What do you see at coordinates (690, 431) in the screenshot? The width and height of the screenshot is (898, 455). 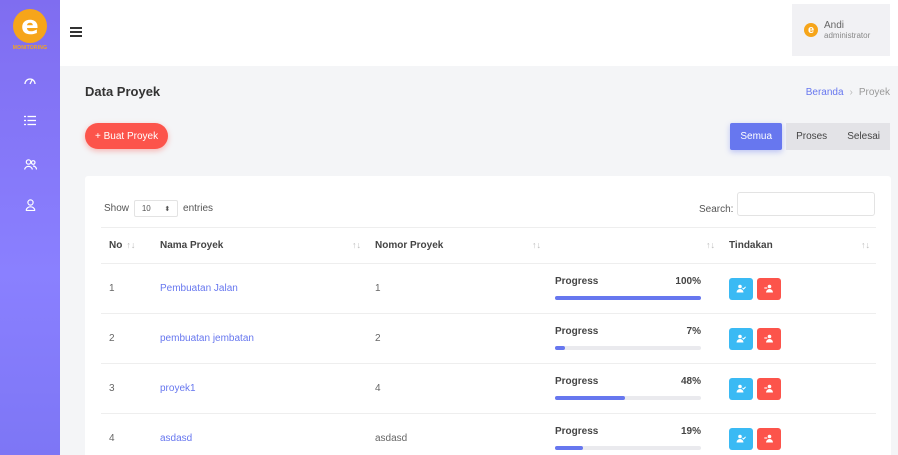 I see `progress-value: 19%` at bounding box center [690, 431].